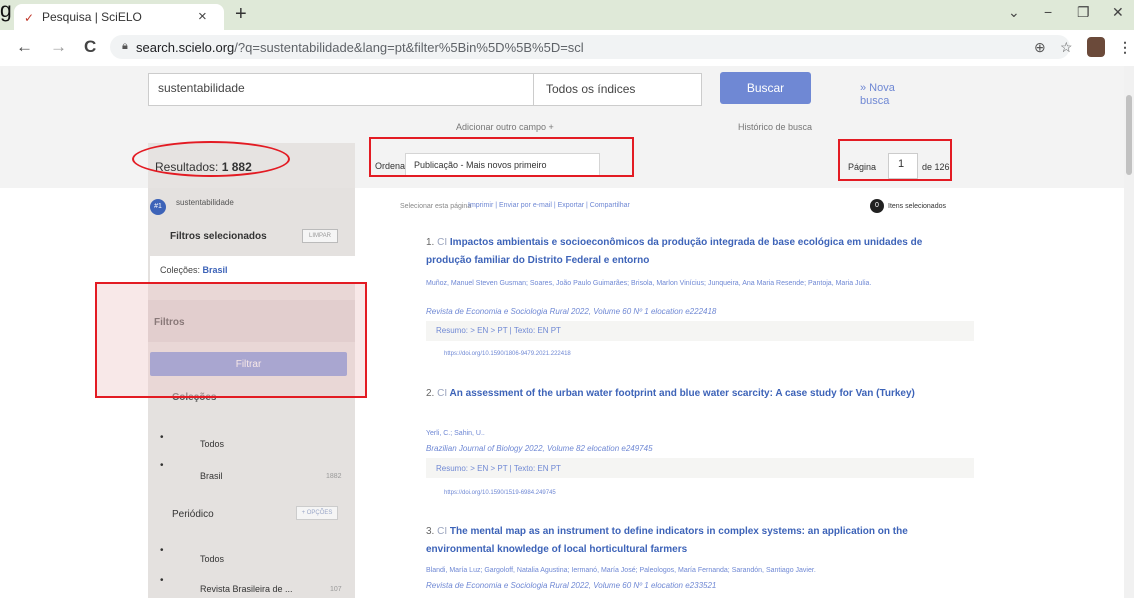 Image resolution: width=1134 pixels, height=598 pixels. What do you see at coordinates (1096, 47) in the screenshot?
I see `profile-avatar` at bounding box center [1096, 47].